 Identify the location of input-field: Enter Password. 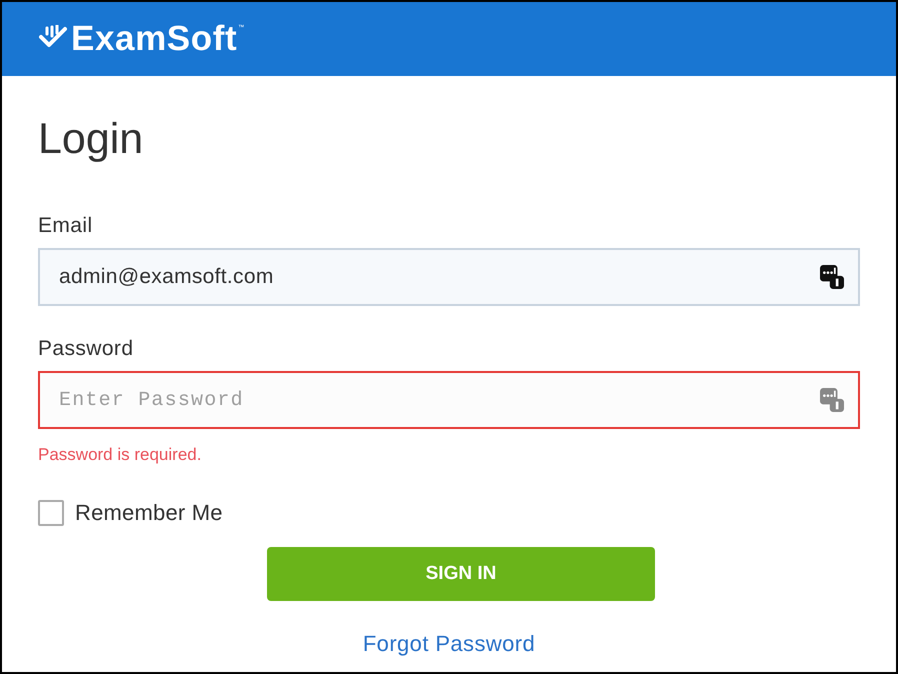
(449, 400).